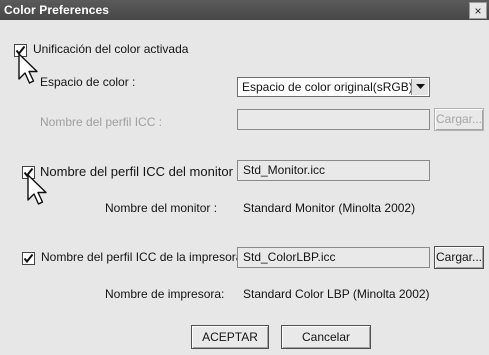 The width and height of the screenshot is (489, 355). I want to click on color-unification-label: Unificación del color activada, so click(110, 49).